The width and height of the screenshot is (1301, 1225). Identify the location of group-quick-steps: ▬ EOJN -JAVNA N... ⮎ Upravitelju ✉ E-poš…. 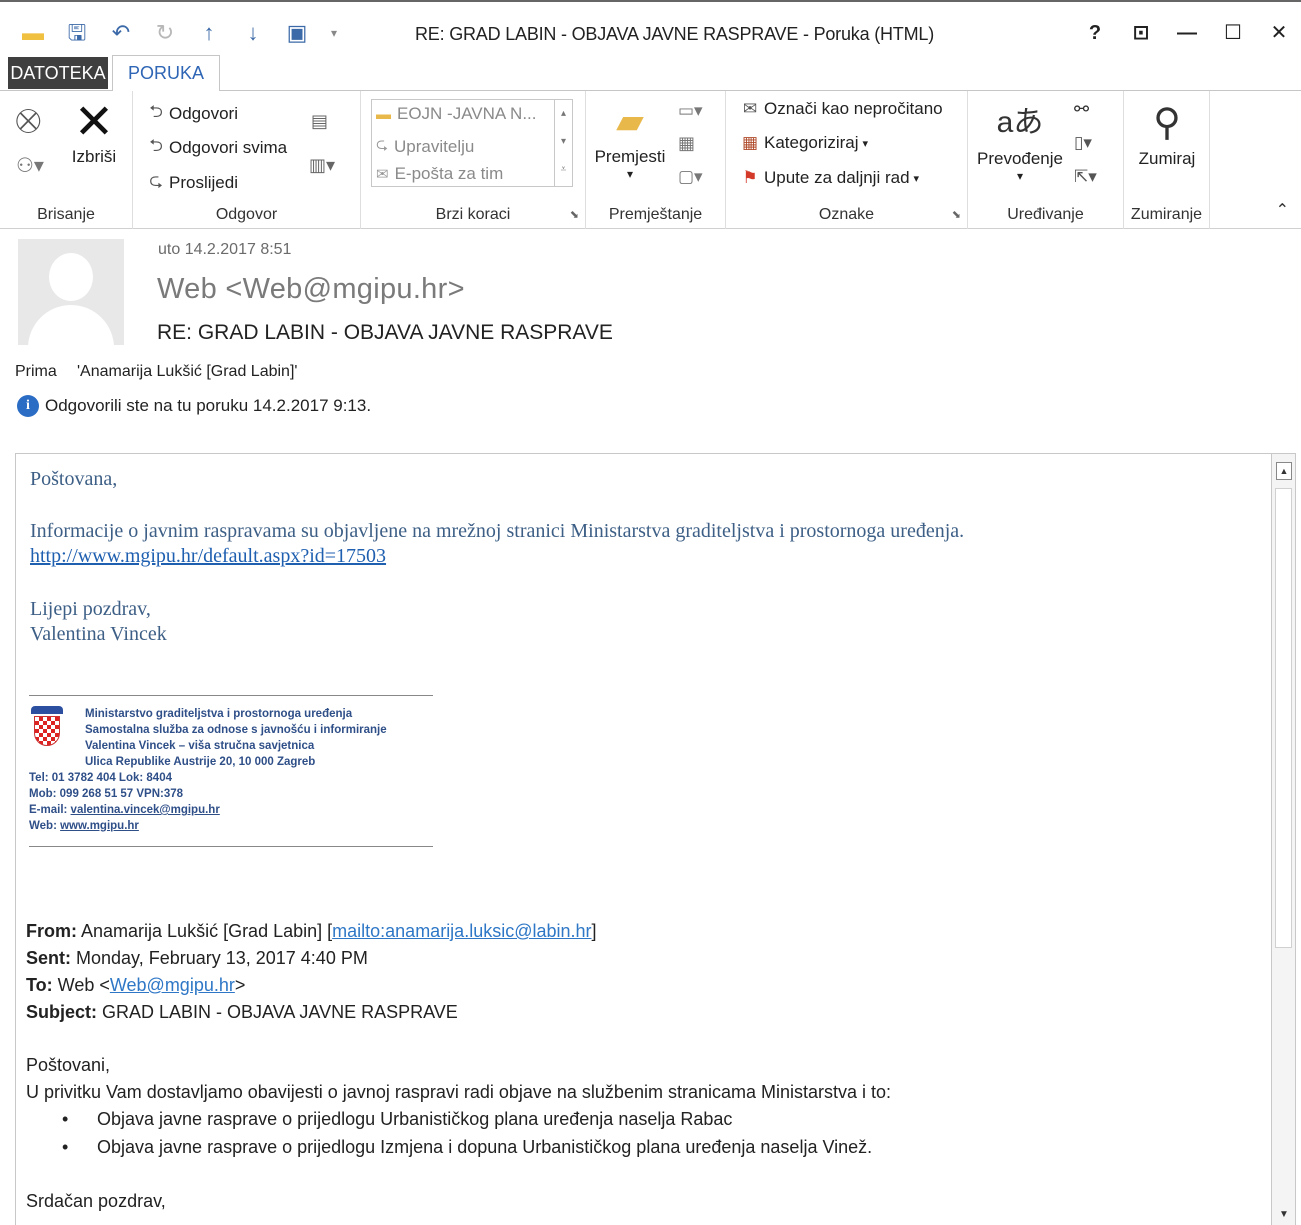
(473, 160).